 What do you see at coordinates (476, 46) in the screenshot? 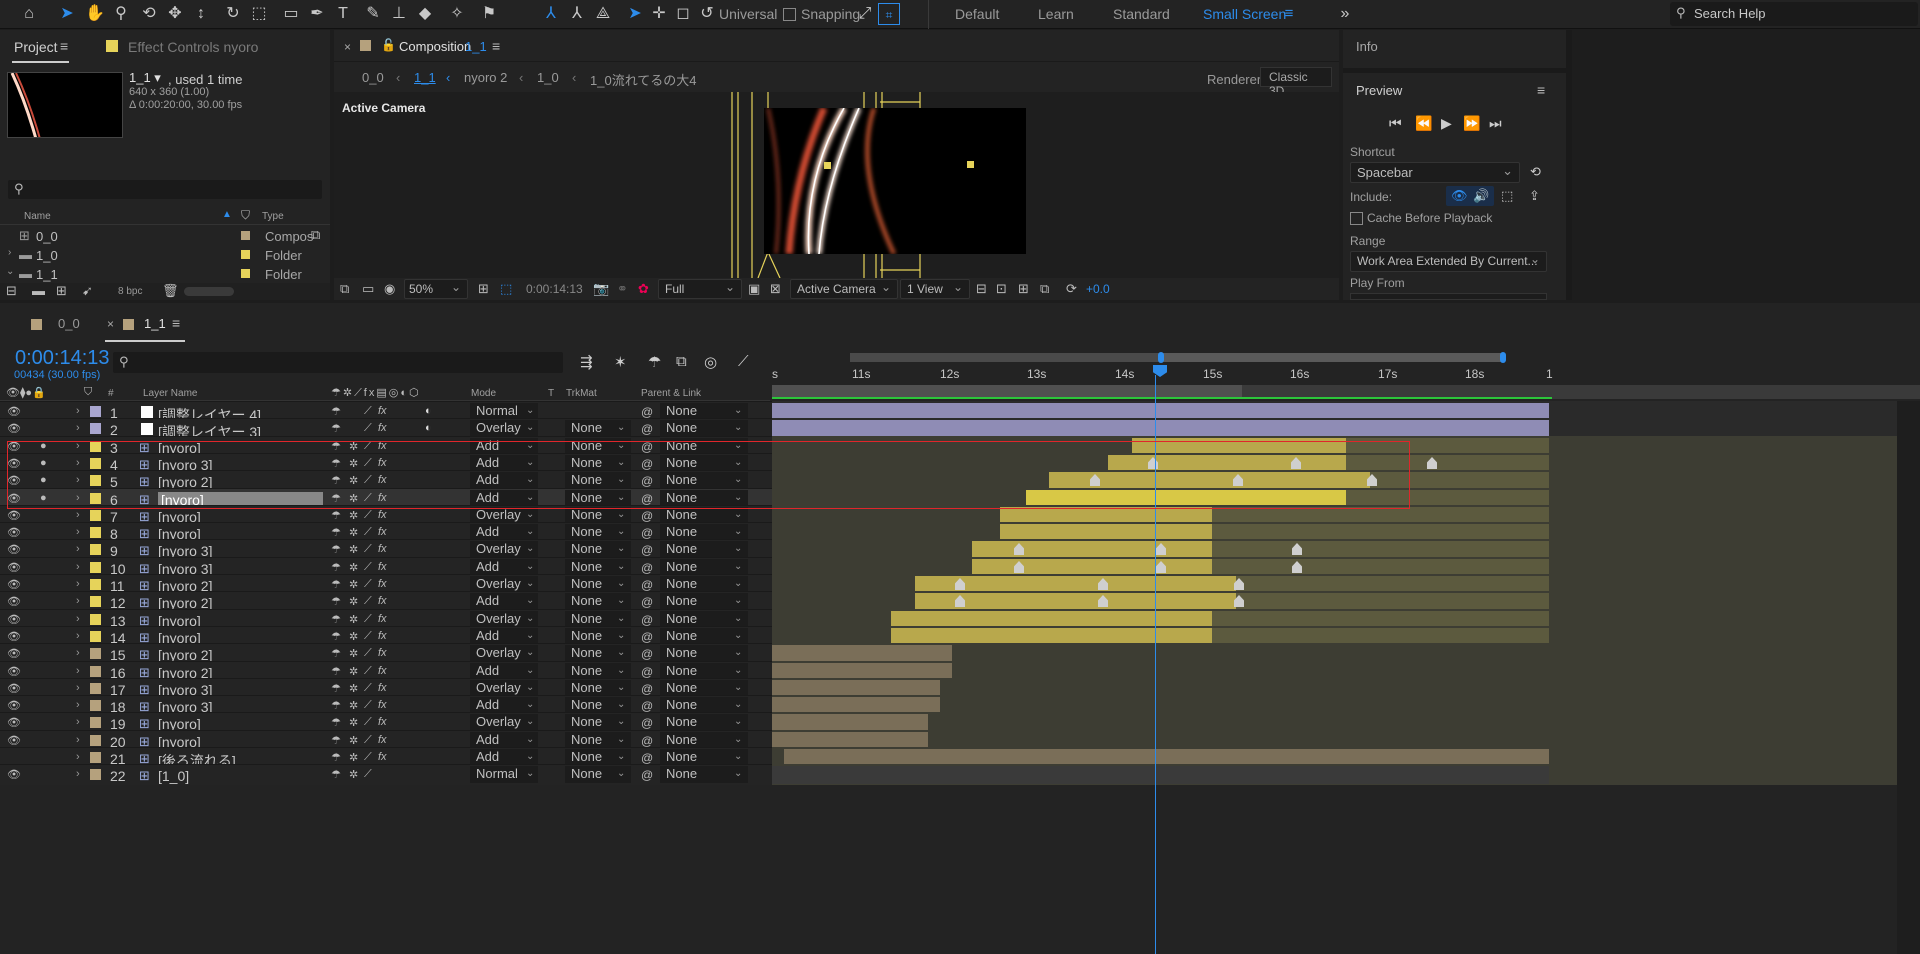
I see `tab-composition-name: 1_1` at bounding box center [476, 46].